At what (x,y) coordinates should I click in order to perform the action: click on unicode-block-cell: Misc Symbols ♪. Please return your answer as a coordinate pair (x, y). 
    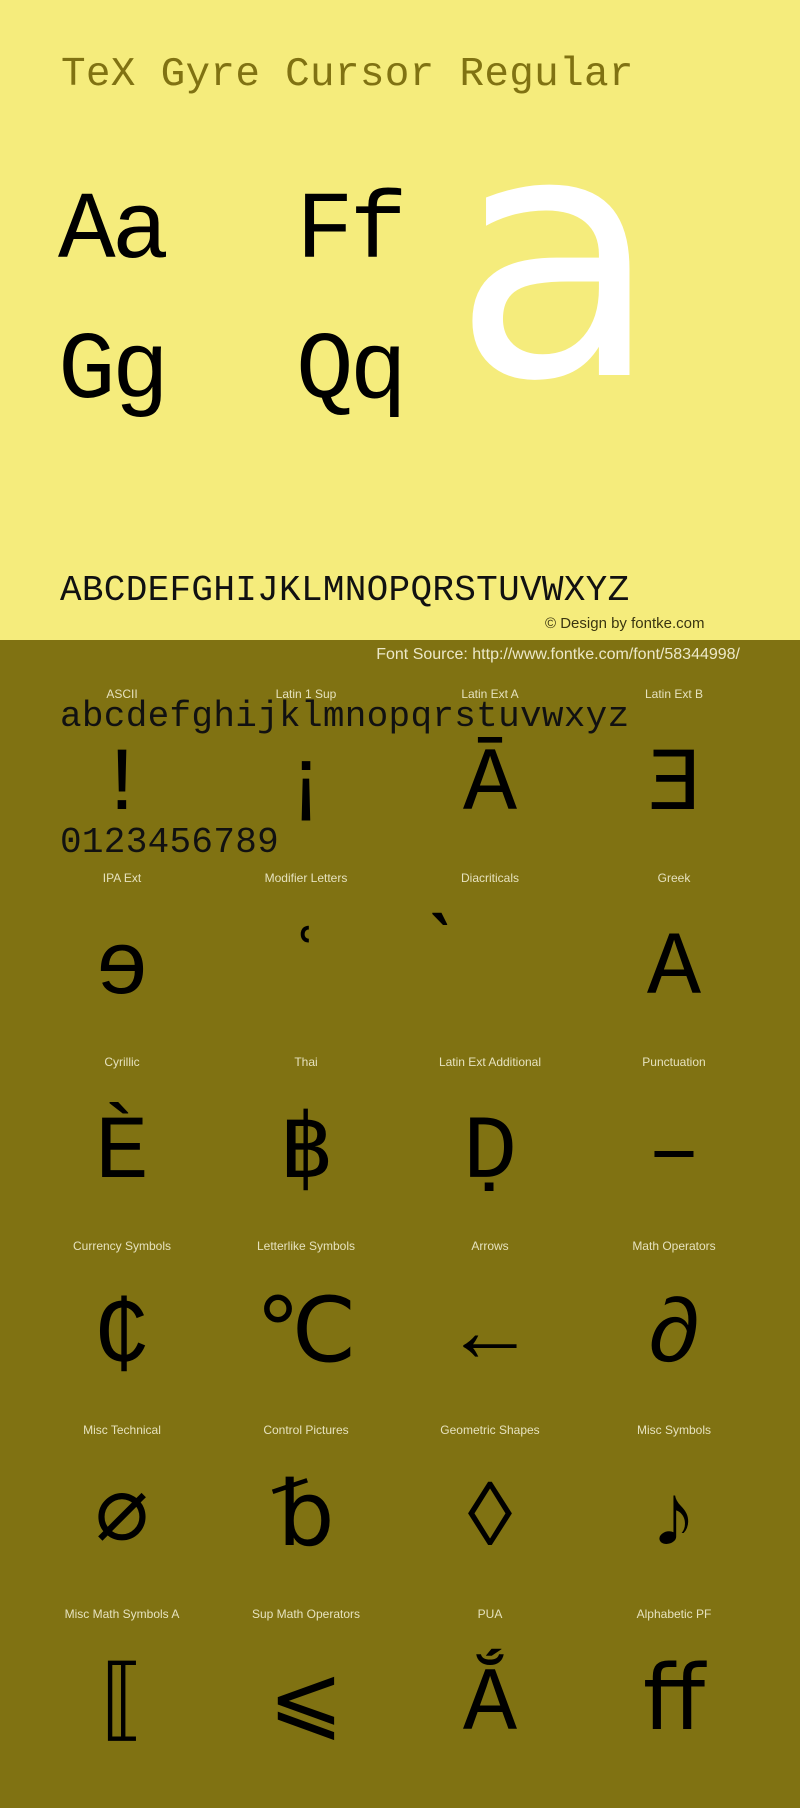
    Looking at the image, I should click on (674, 1514).